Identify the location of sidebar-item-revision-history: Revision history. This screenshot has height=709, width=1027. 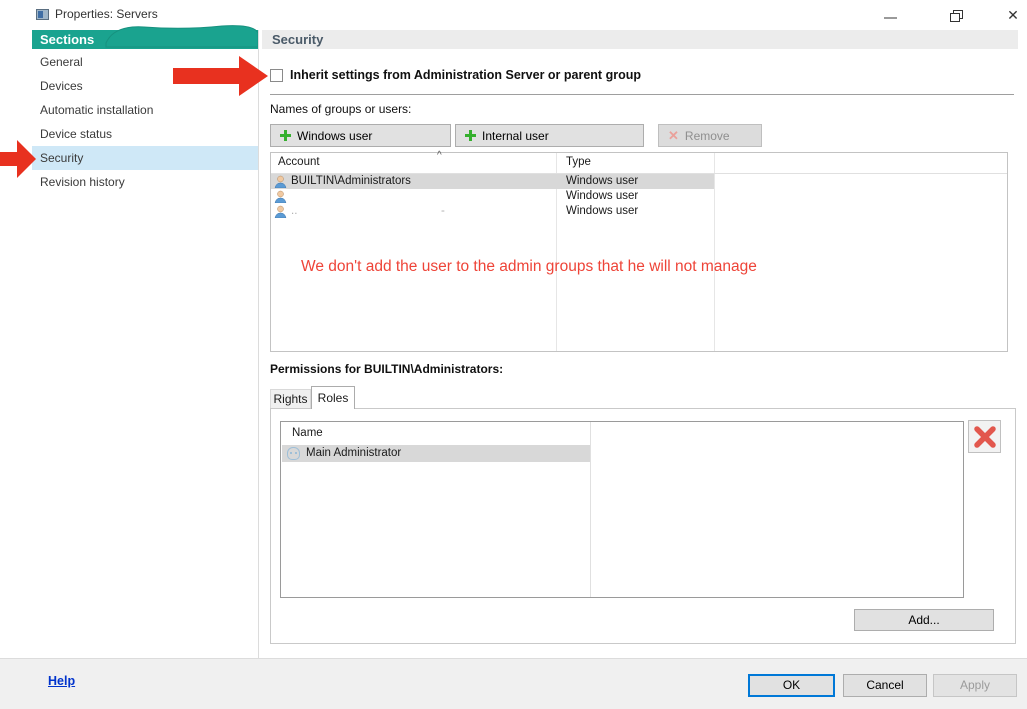
(145, 182).